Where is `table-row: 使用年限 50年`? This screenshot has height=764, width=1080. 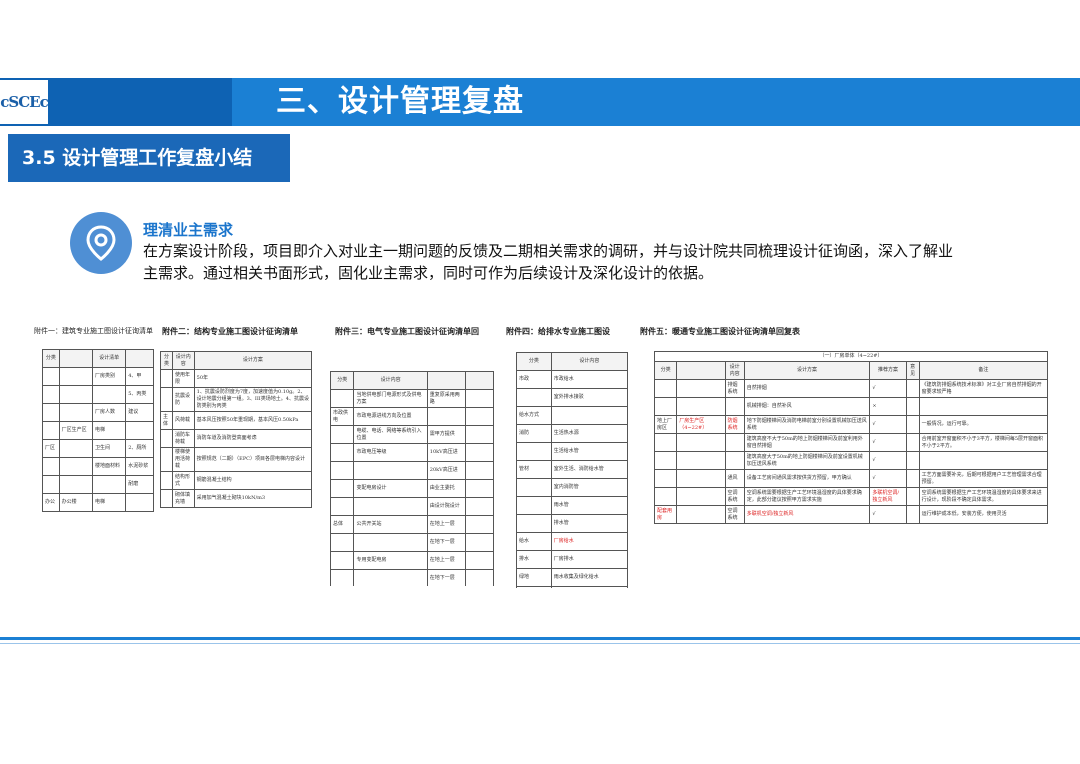
table-row: 使用年限 50年 is located at coordinates (236, 378).